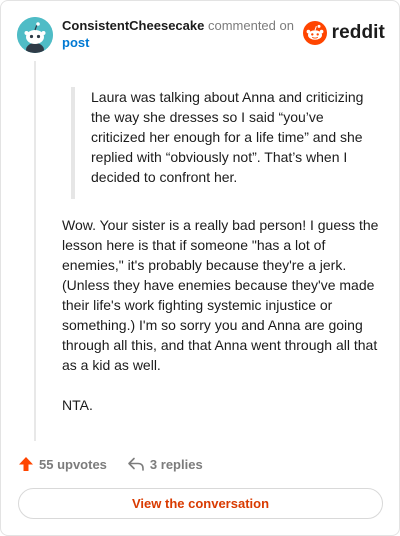 This screenshot has width=400, height=536. I want to click on replies-count: 3 replies, so click(176, 464).